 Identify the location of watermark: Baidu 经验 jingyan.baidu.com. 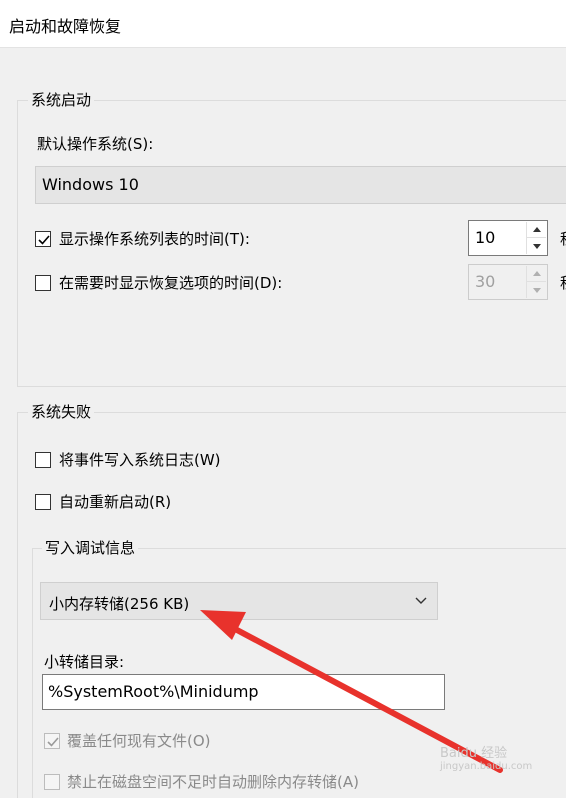
(486, 757).